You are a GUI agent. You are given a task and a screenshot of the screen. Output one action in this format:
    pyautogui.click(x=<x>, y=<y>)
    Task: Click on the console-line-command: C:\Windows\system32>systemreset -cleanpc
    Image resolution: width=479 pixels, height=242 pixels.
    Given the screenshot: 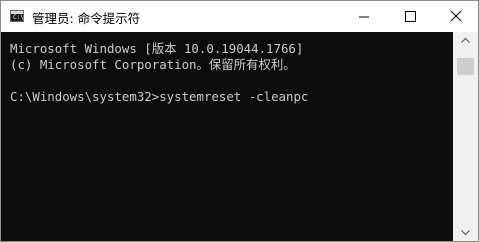 What is the action you would take?
    pyautogui.click(x=159, y=96)
    